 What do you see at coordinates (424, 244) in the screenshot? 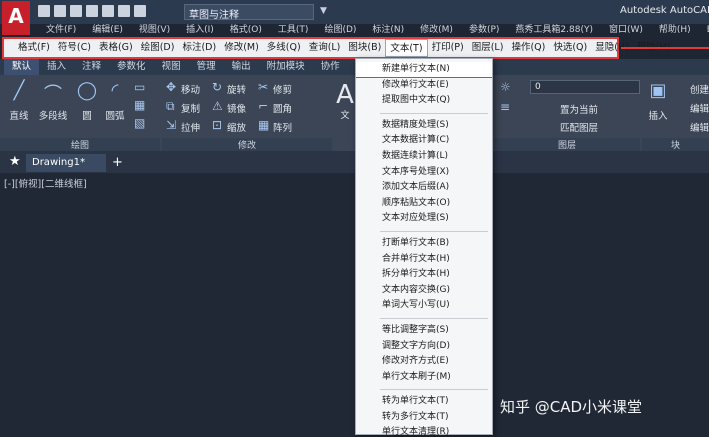
I see `dropdown-menu-item: 打断单行文本(B)` at bounding box center [424, 244].